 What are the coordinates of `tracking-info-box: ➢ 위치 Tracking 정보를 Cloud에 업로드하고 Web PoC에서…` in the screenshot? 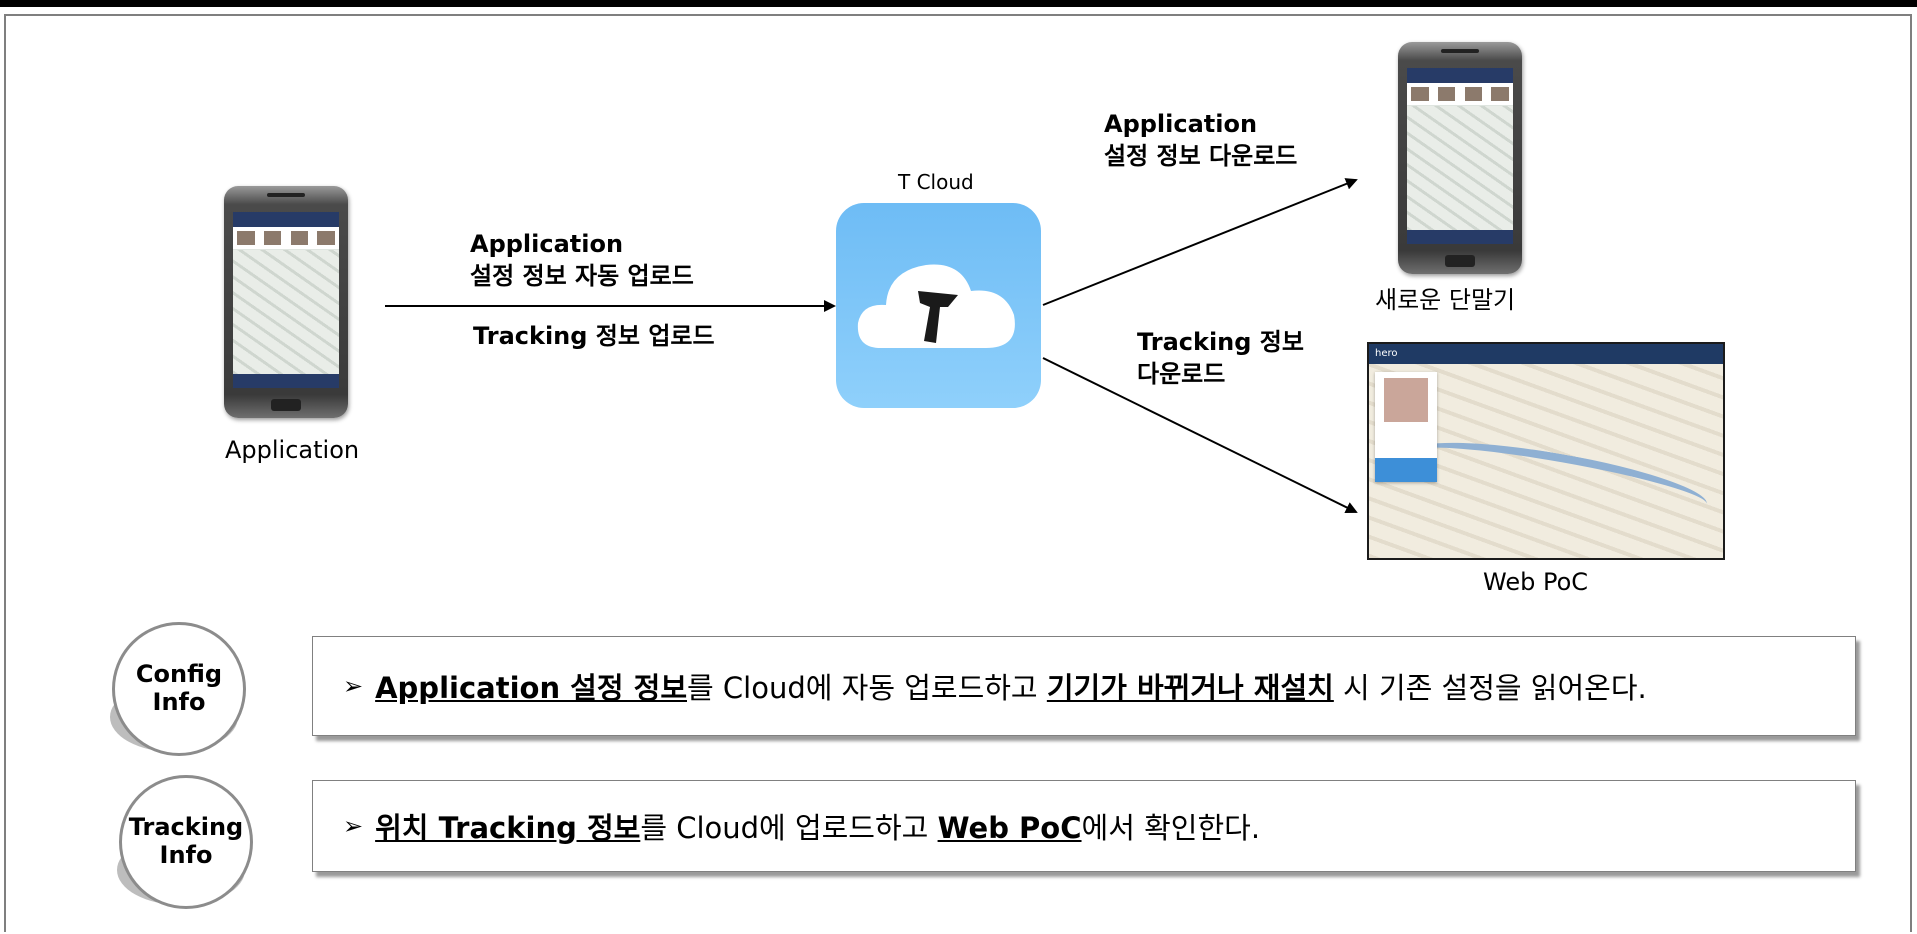 It's located at (1084, 826).